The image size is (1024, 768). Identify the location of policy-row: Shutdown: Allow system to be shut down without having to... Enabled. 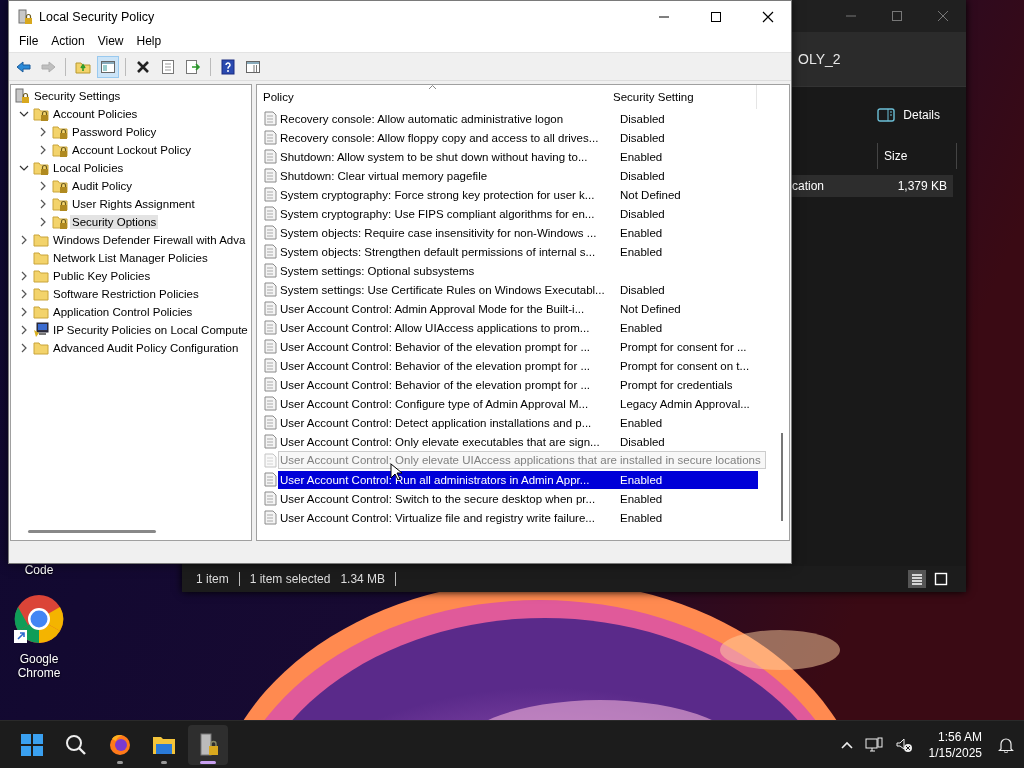
(518, 156).